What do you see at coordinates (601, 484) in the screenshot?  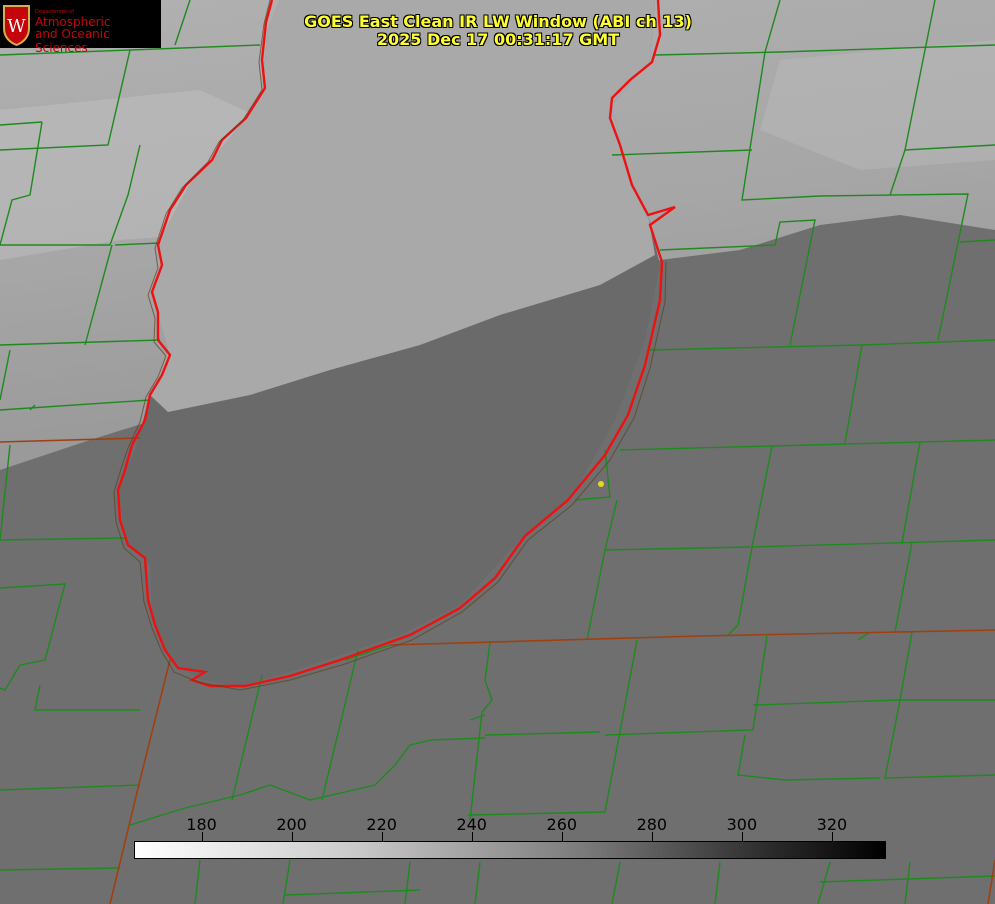 I see `location-marker` at bounding box center [601, 484].